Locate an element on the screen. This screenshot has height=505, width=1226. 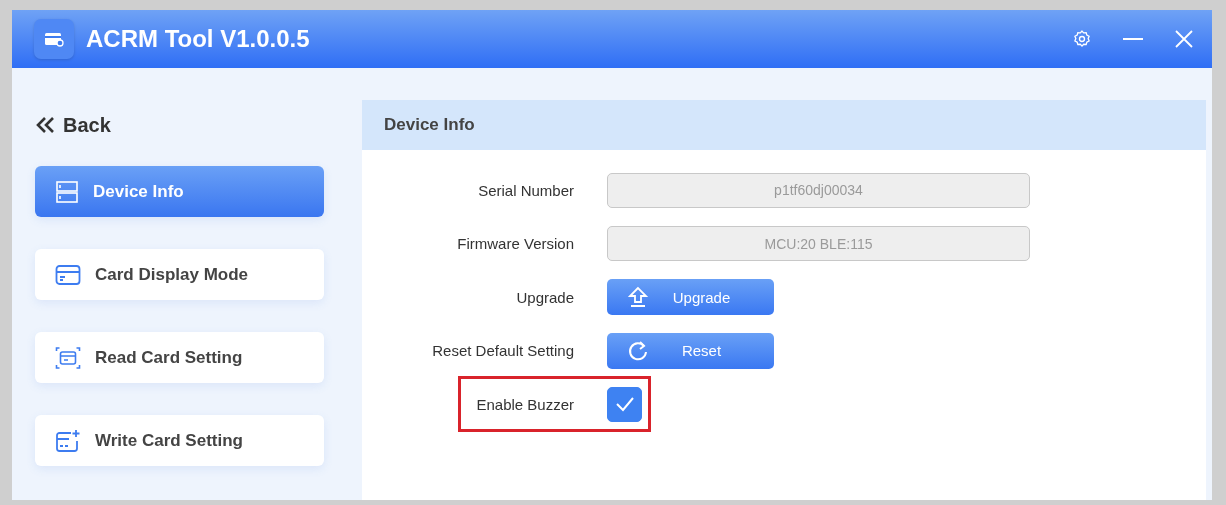
card-icon is located at coordinates (68, 274).